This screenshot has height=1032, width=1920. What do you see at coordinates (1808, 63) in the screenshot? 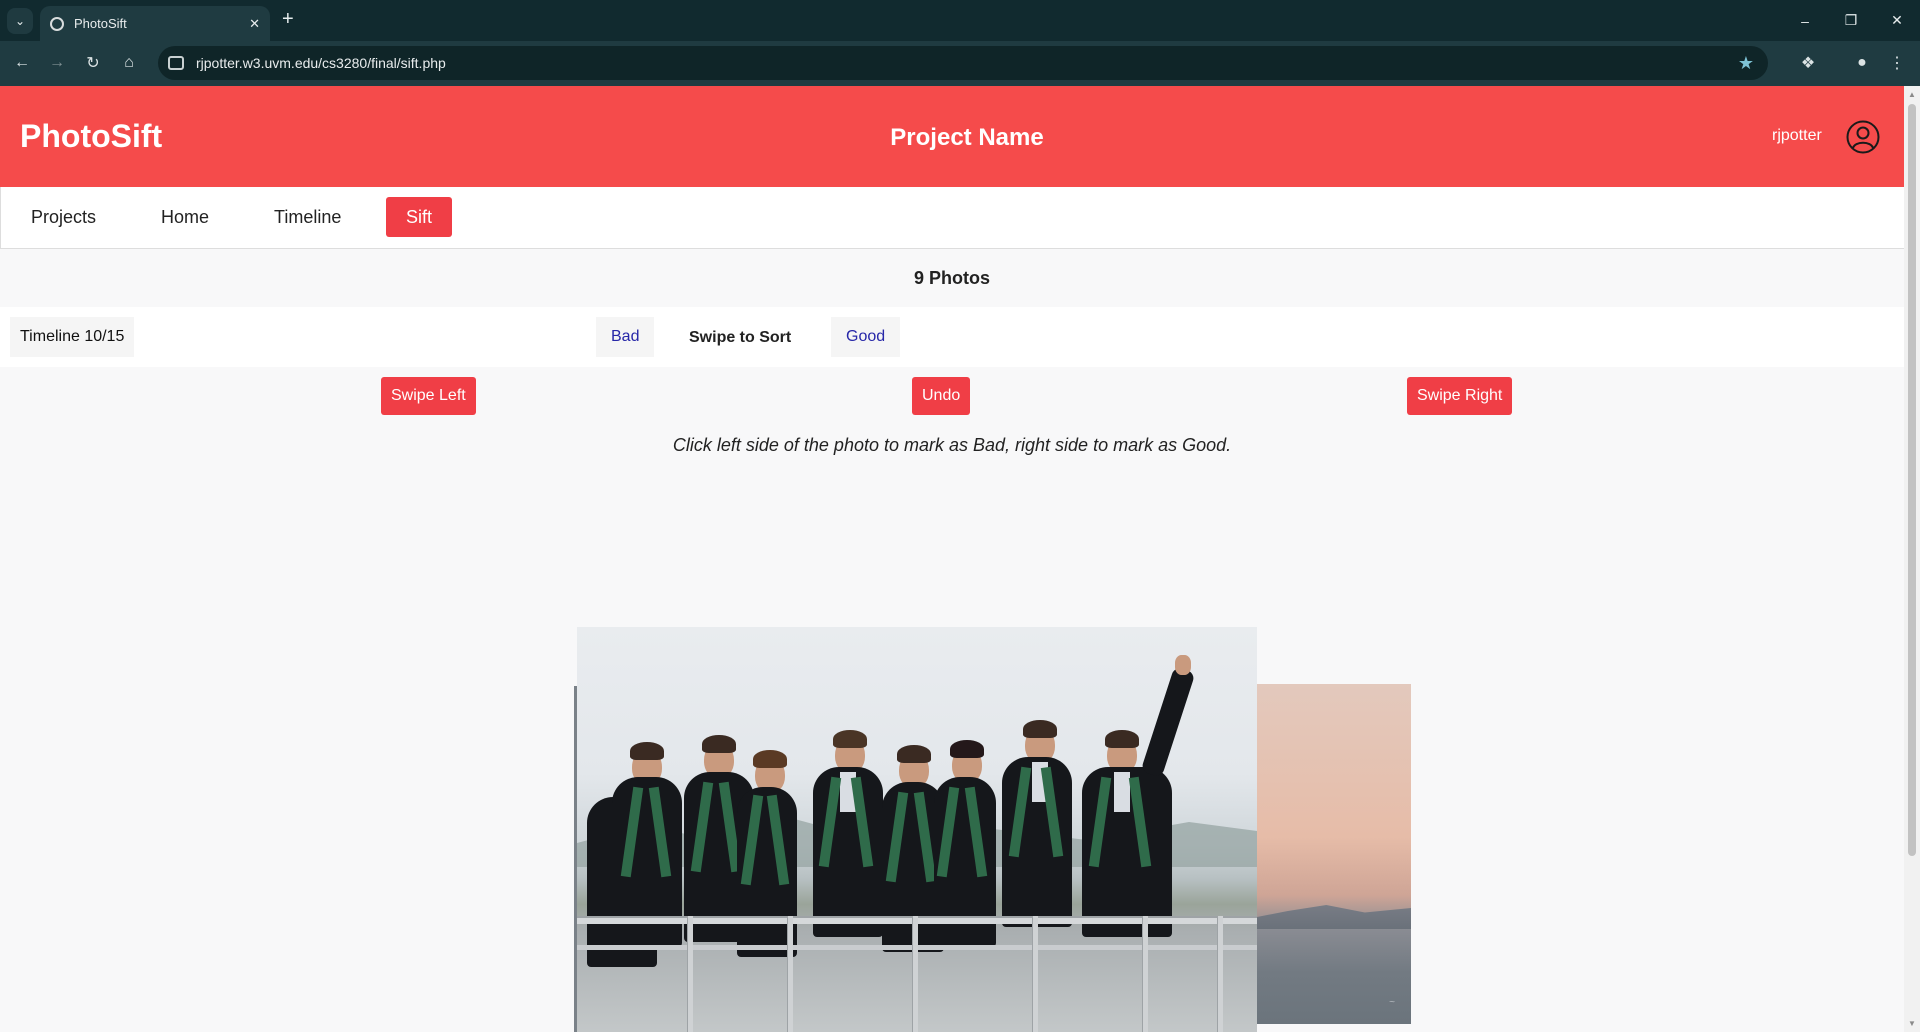
I see `extensions-puzzle-icon: ❖` at bounding box center [1808, 63].